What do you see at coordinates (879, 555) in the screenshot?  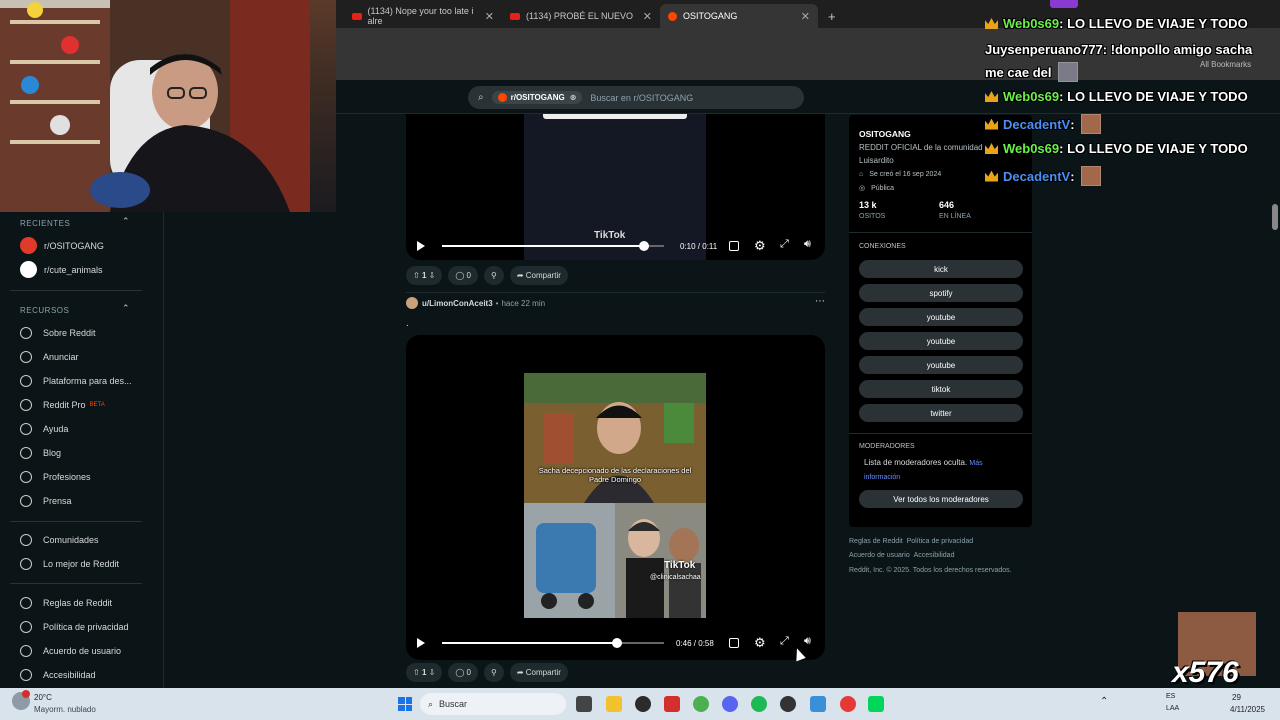 I see `footer-link-agreement: Acuerdo de usuario` at bounding box center [879, 555].